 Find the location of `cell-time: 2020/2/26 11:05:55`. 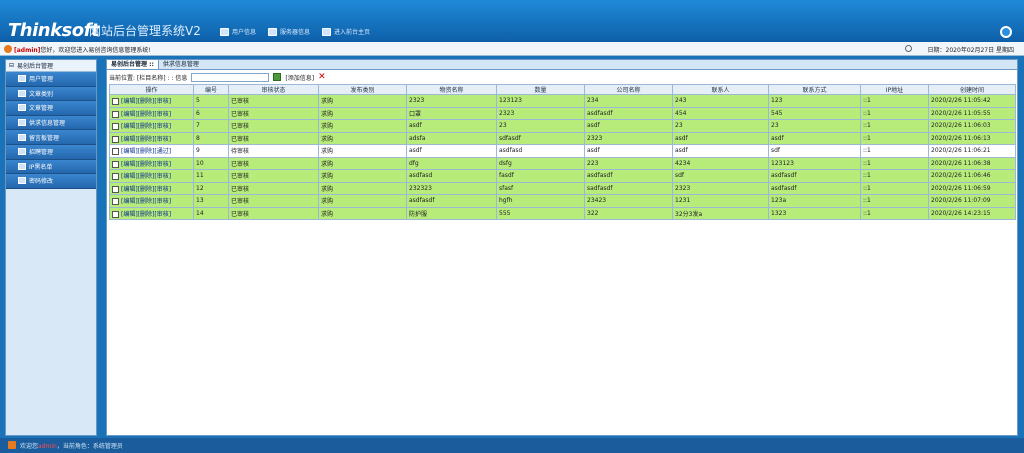

cell-time: 2020/2/26 11:05:55 is located at coordinates (972, 113).